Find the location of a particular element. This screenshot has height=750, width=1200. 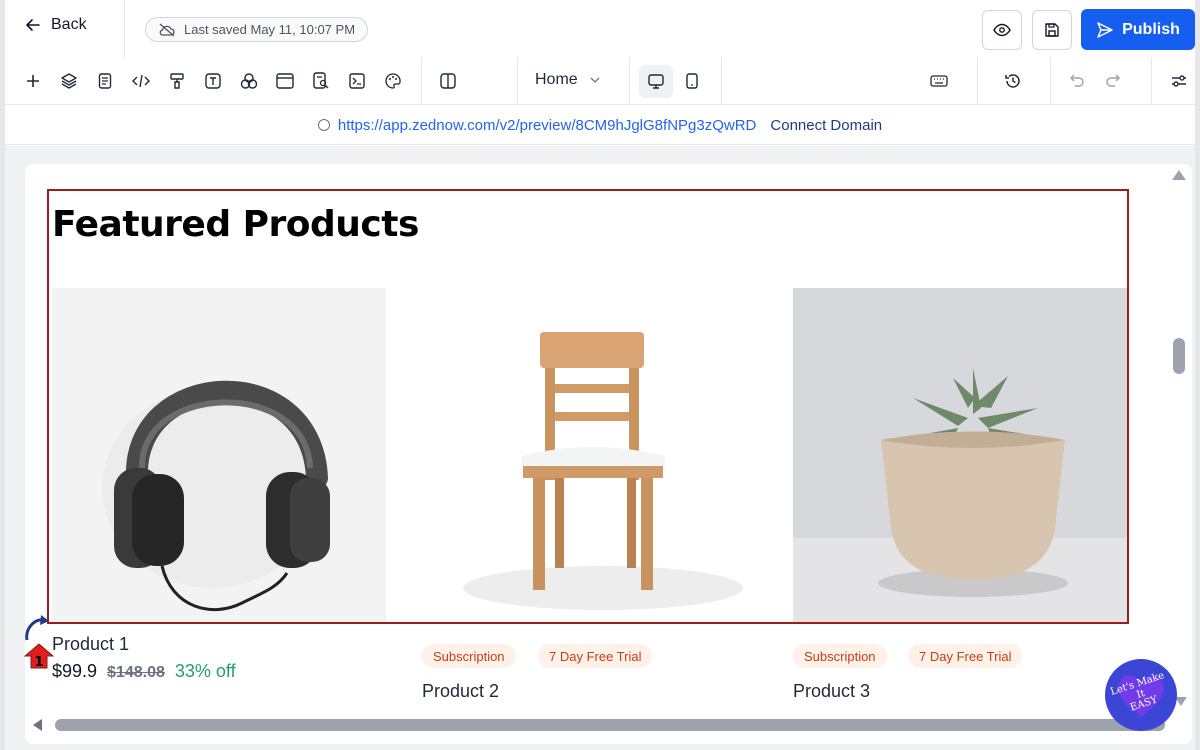

columns-icon is located at coordinates (448, 81).